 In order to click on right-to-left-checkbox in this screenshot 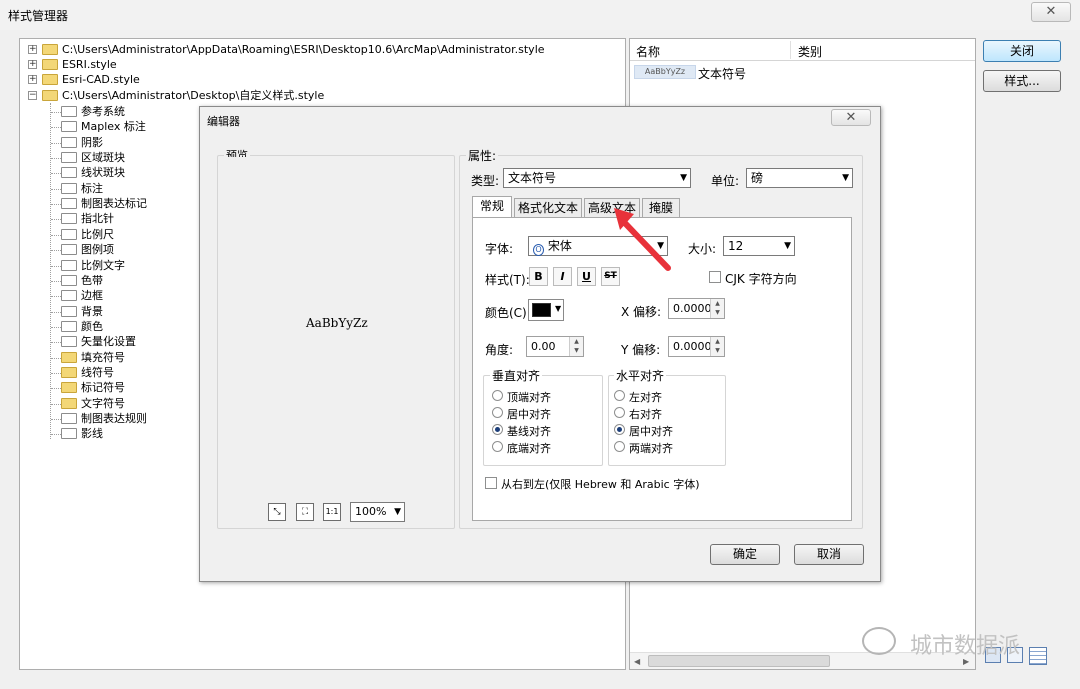, I will do `click(491, 483)`.